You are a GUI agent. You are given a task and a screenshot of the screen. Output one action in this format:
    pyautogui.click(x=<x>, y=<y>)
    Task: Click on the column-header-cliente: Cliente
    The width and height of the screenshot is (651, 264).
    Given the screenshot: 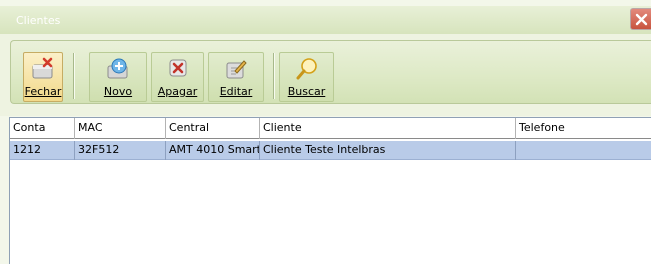 What is the action you would take?
    pyautogui.click(x=388, y=128)
    